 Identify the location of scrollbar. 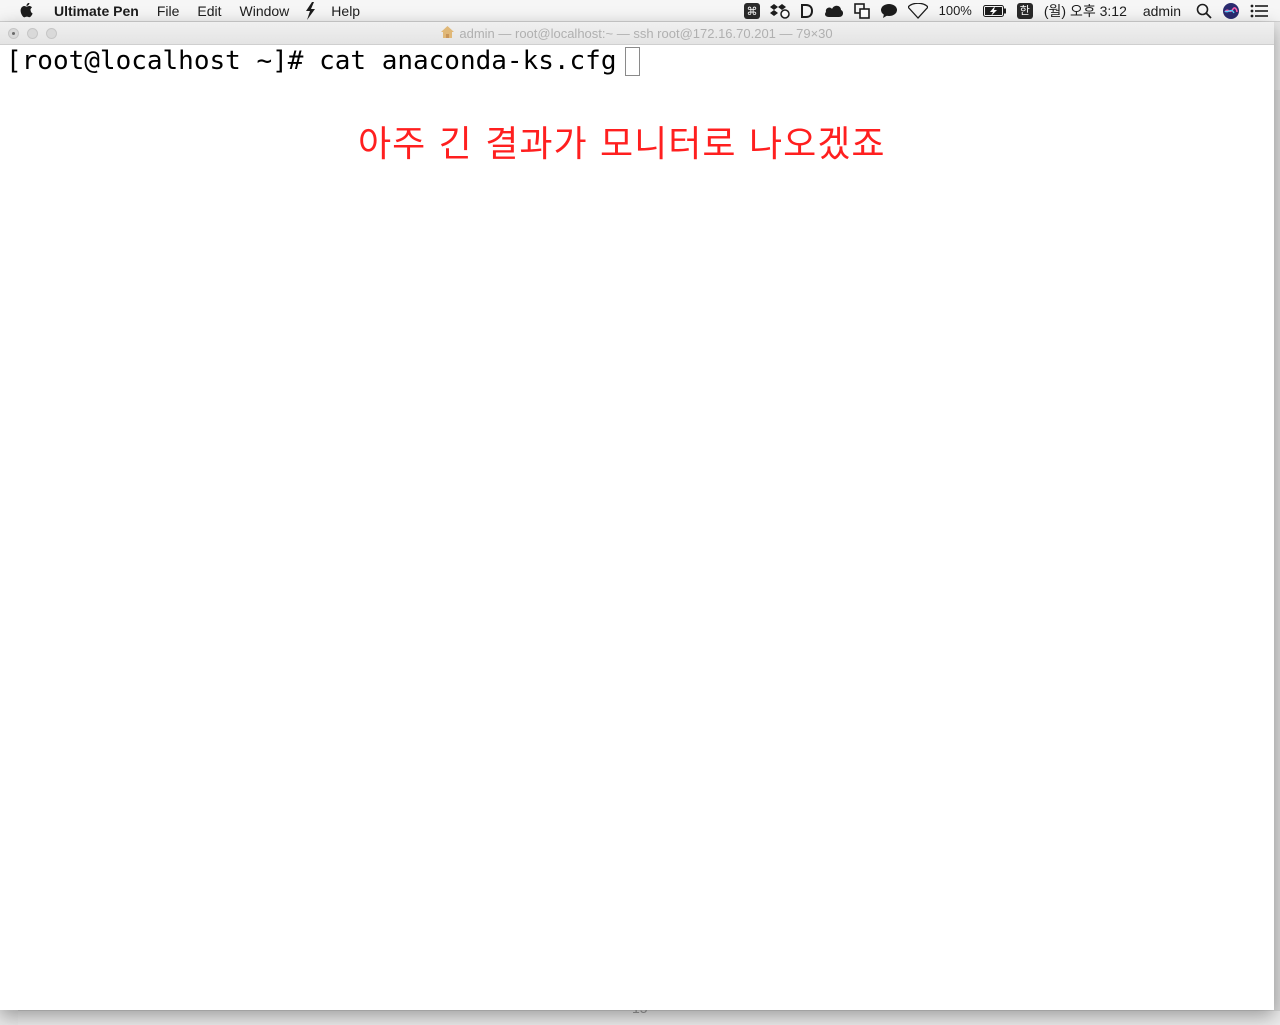
(1271, 527).